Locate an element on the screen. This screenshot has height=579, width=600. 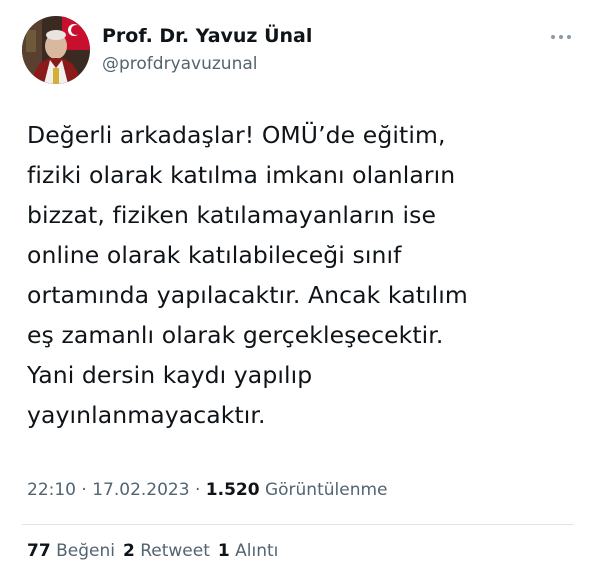
likes-label: Beğeni is located at coordinates (85, 551).